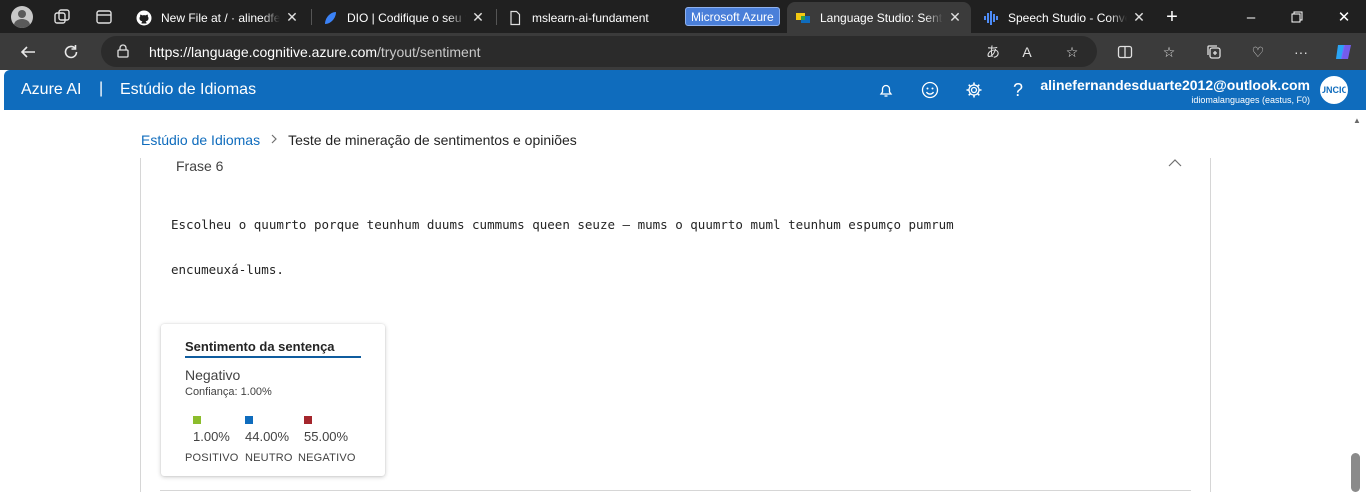 The width and height of the screenshot is (1366, 492). Describe the element at coordinates (1251, 17) in the screenshot. I see `minimize-icon: –` at that location.